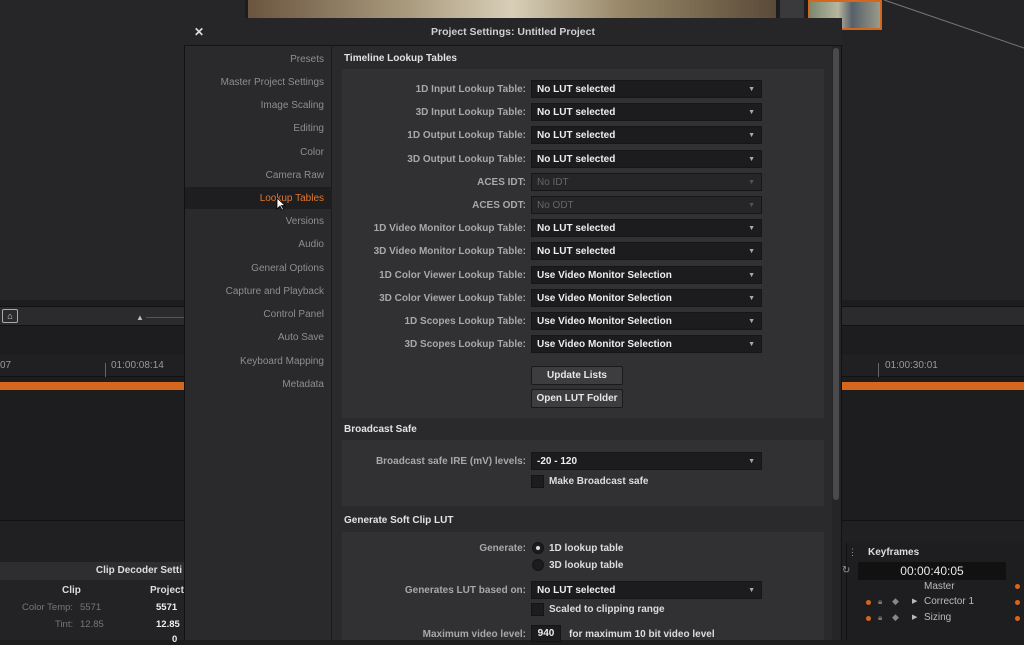 The width and height of the screenshot is (1024, 645). What do you see at coordinates (937, 617) in the screenshot?
I see `keyframe-track-sizing: Sizing` at bounding box center [937, 617].